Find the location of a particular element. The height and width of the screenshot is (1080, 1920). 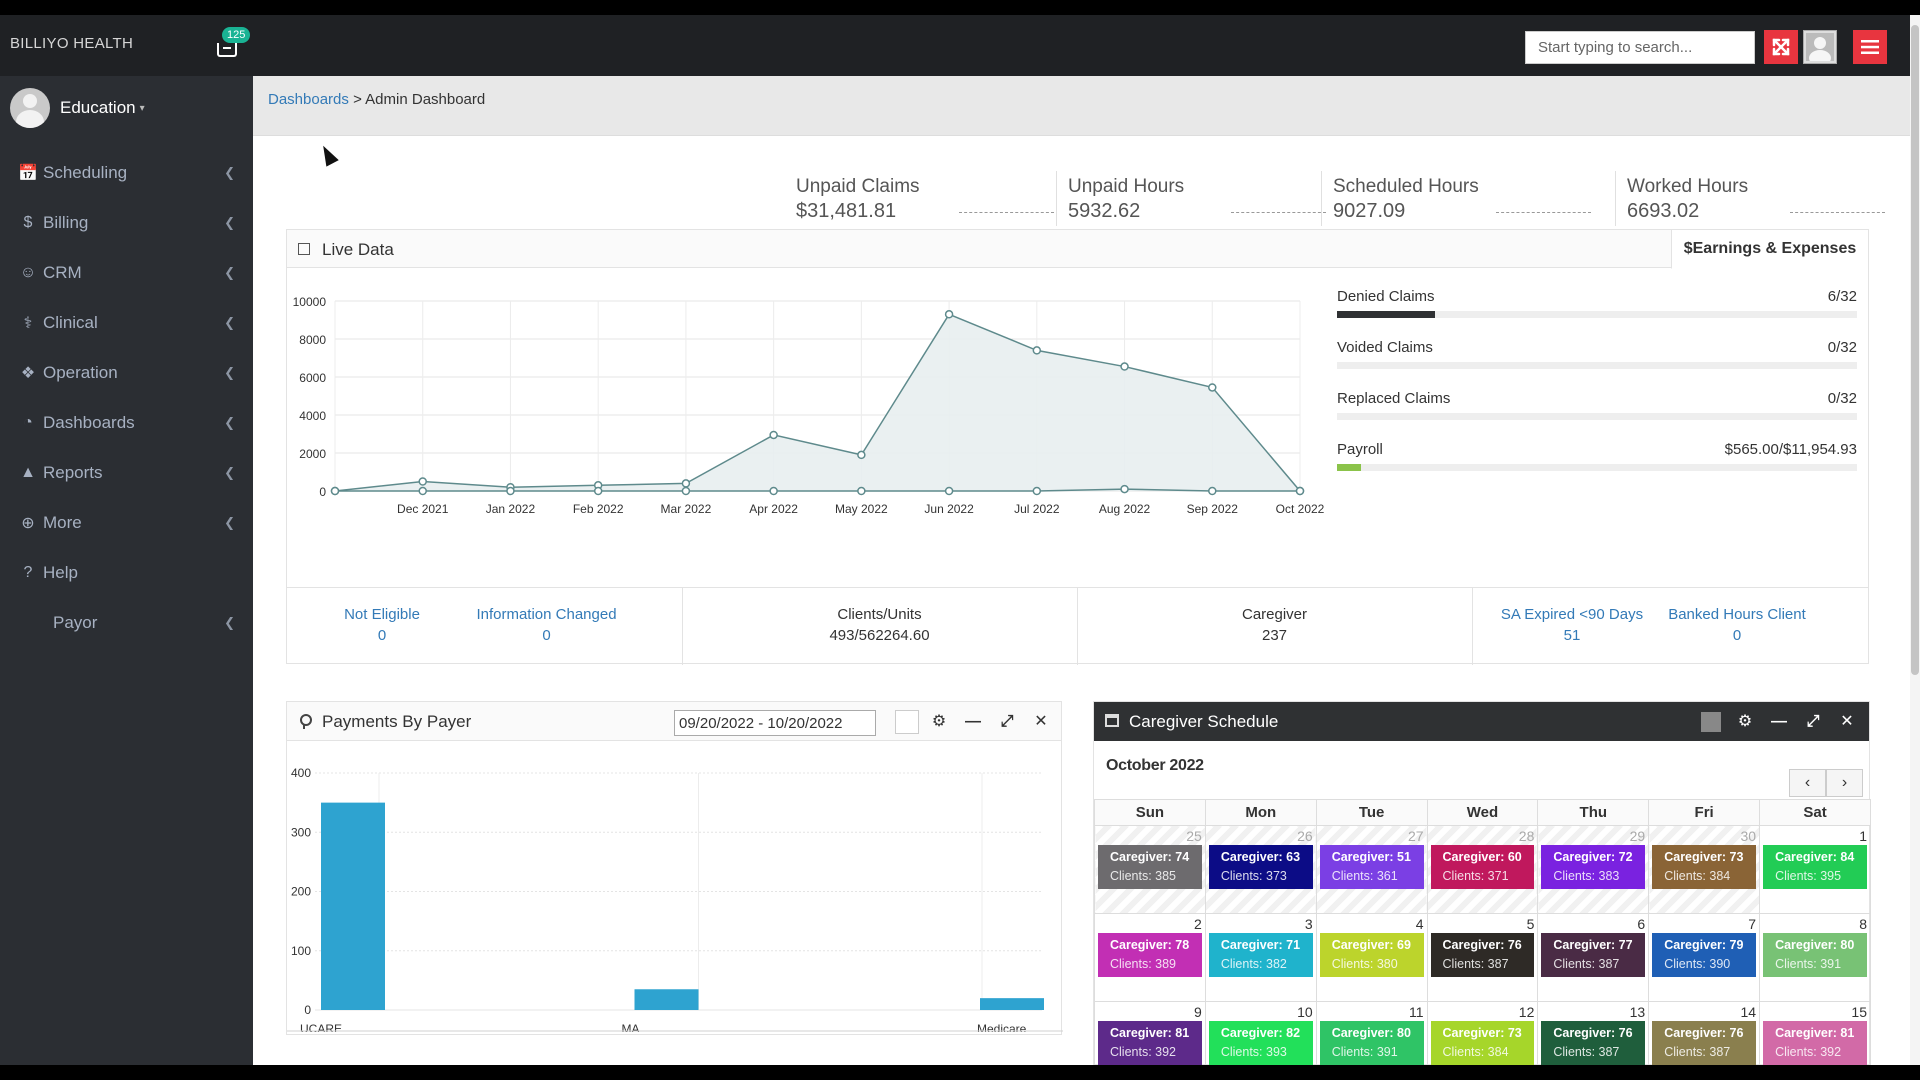

calendar-day-cell: 25 Caregiver: 74 Clients: 385 is located at coordinates (1150, 869).